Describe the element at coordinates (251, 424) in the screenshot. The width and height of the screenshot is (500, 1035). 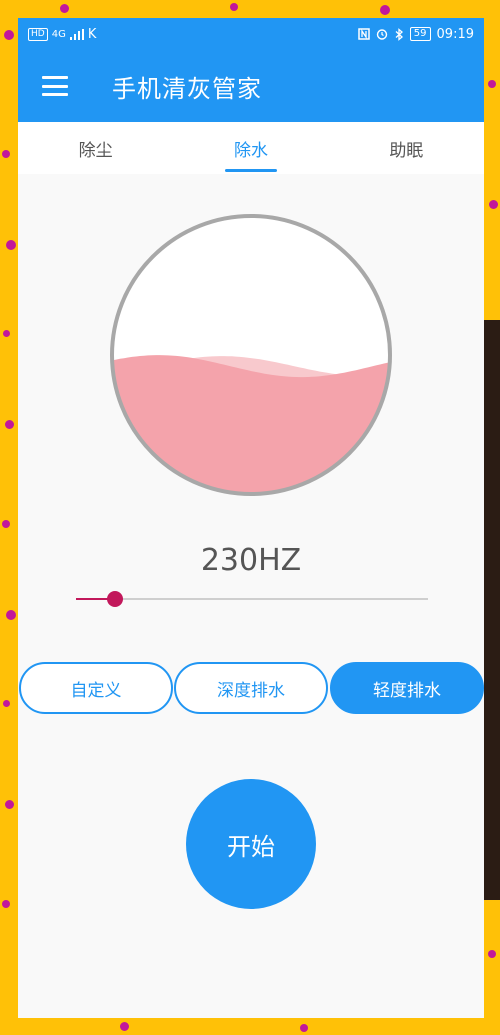
I see `wave-front` at that location.